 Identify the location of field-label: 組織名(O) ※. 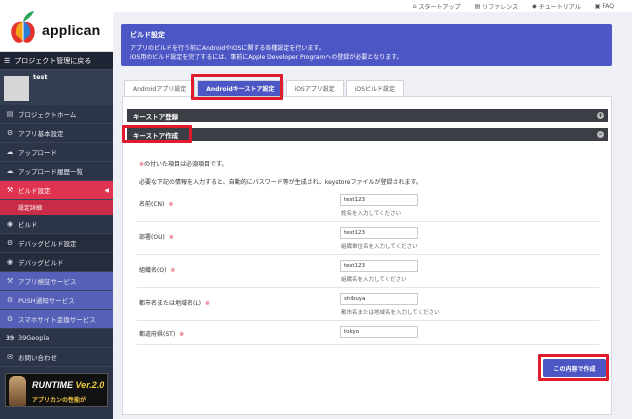
(157, 269).